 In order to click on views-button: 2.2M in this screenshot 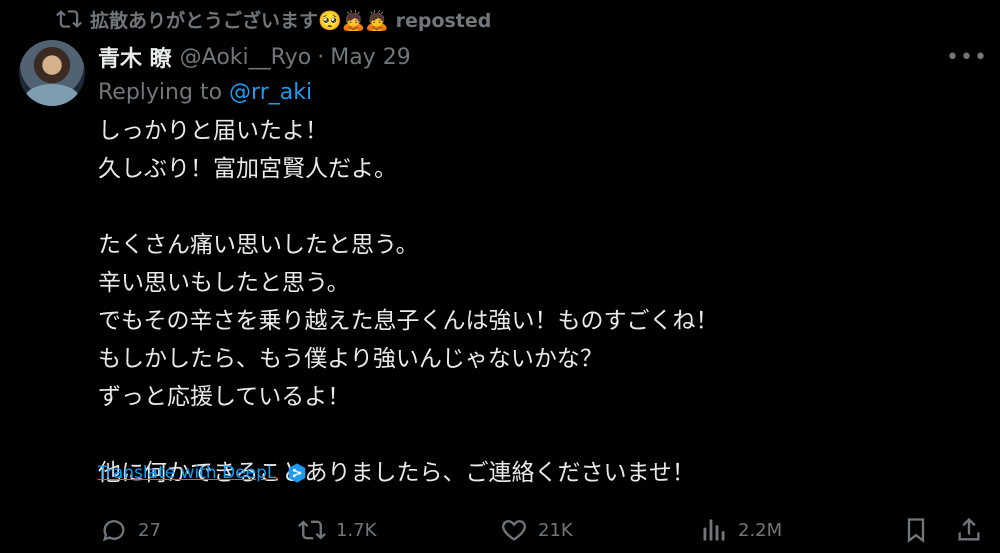, I will do `click(741, 530)`.